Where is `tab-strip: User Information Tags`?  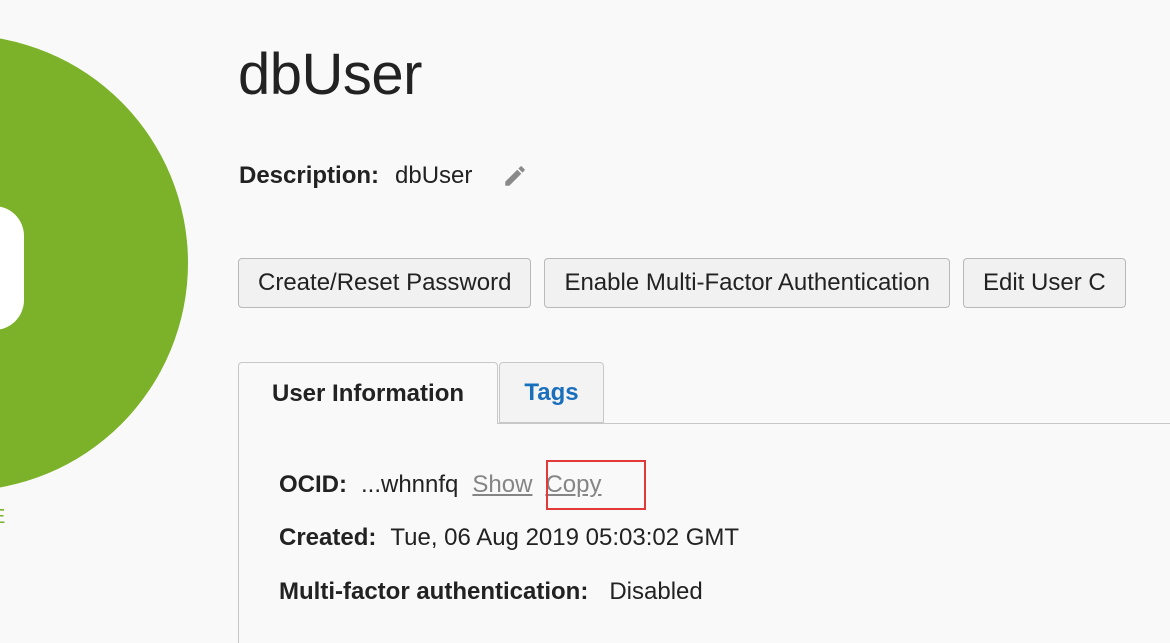 tab-strip: User Information Tags is located at coordinates (704, 393).